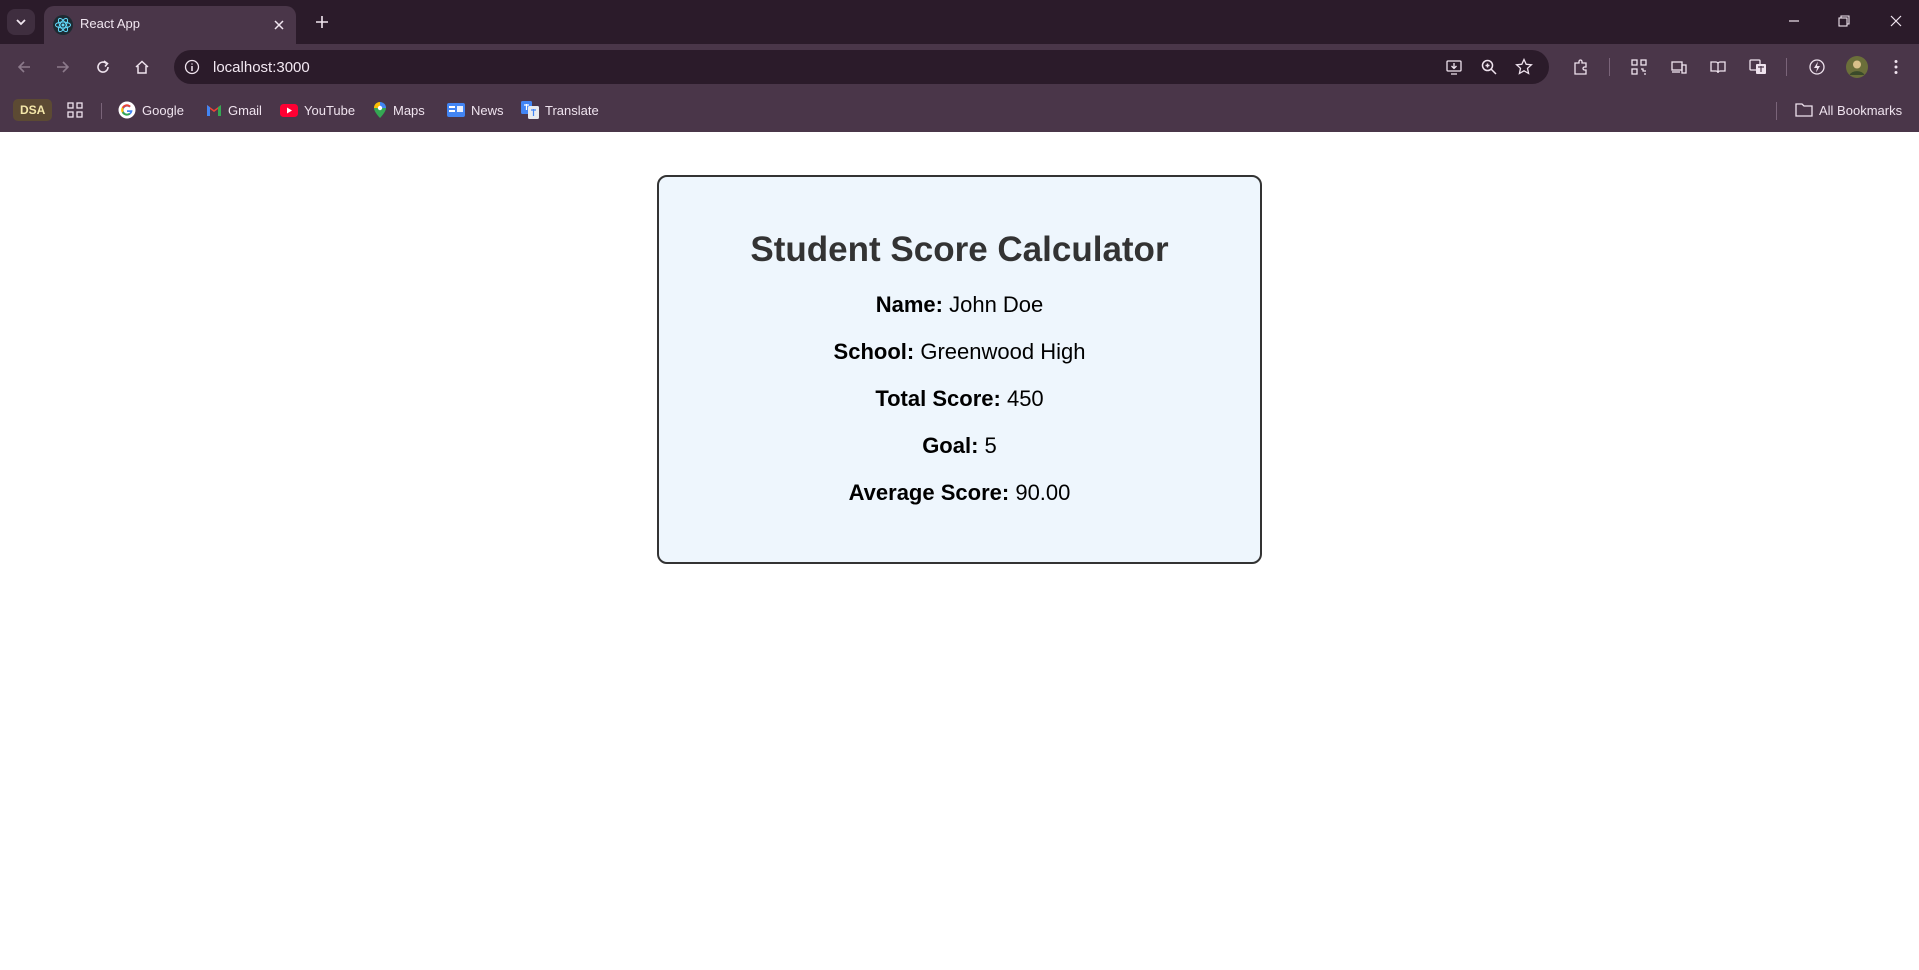 This screenshot has height=970, width=1919. I want to click on star-icon, so click(1524, 66).